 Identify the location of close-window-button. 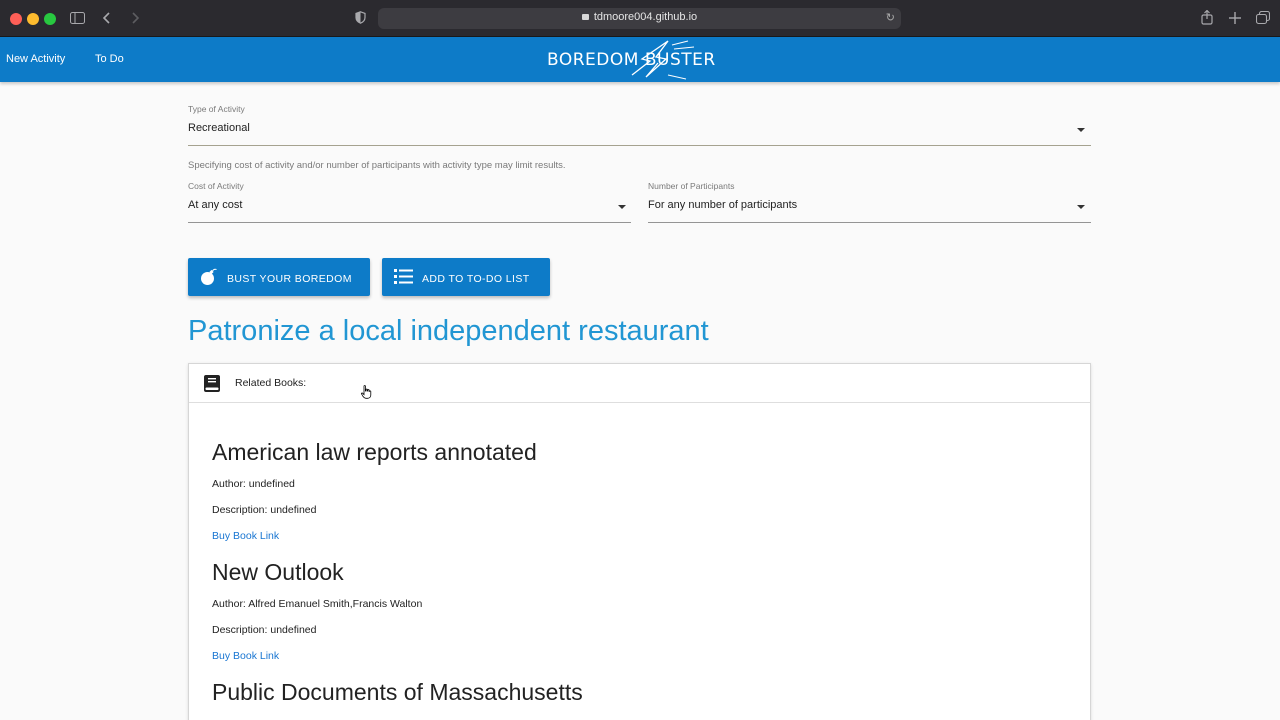
(16, 19).